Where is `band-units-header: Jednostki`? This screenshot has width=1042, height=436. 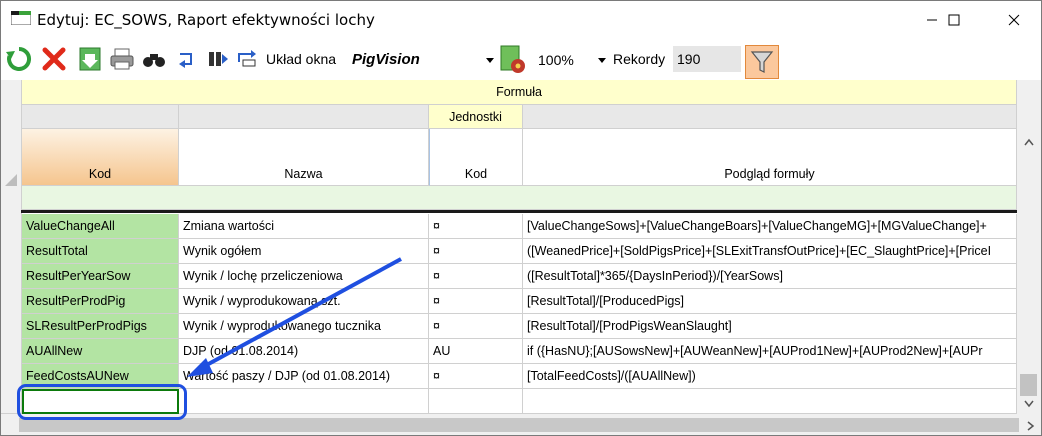 band-units-header: Jednostki is located at coordinates (476, 117).